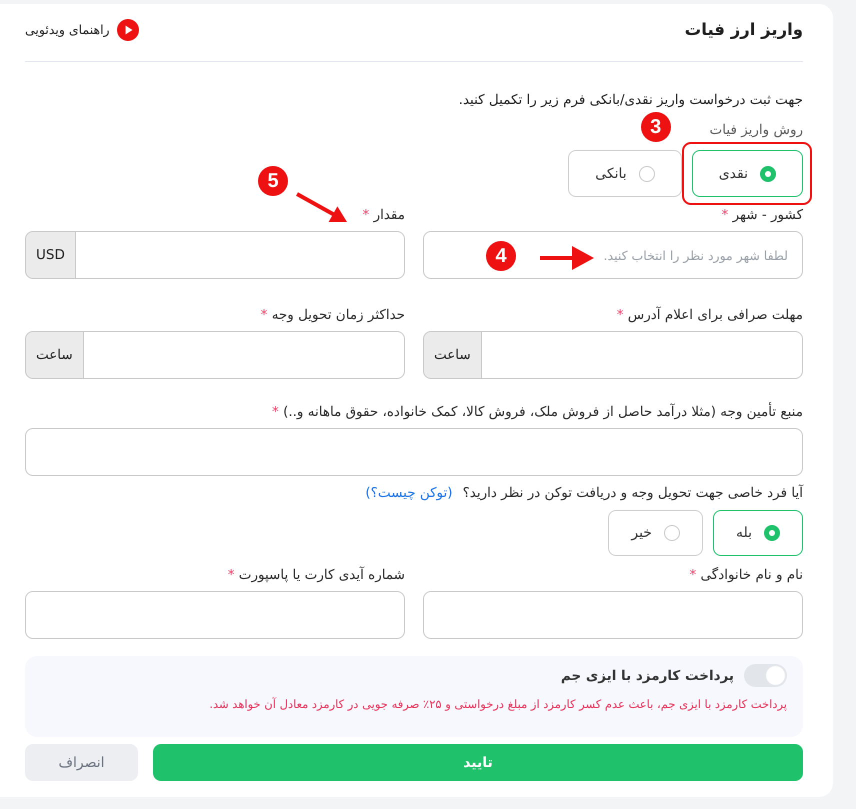 This screenshot has height=809, width=856. What do you see at coordinates (765, 675) in the screenshot?
I see `toggle-switch` at bounding box center [765, 675].